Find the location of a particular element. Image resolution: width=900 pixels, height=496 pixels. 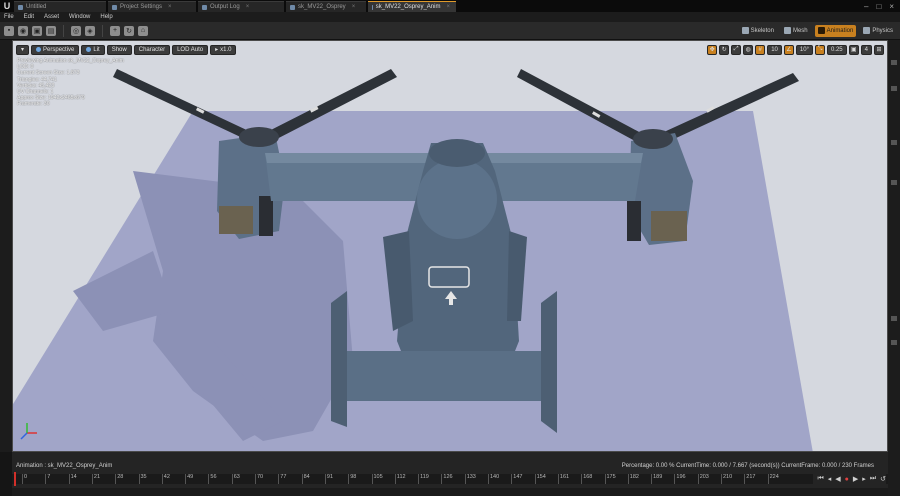

record-icon: ◎ is located at coordinates (76, 30).